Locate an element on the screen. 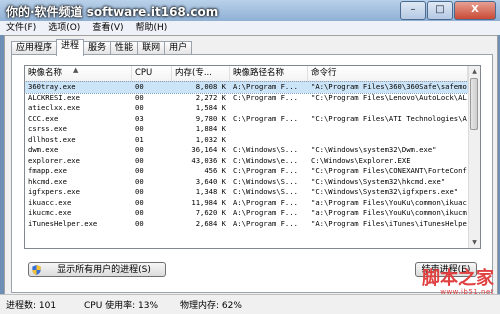 This screenshot has height=314, width=500. show-all-users-button: 显示所有用户的进程(S) is located at coordinates (97, 269).